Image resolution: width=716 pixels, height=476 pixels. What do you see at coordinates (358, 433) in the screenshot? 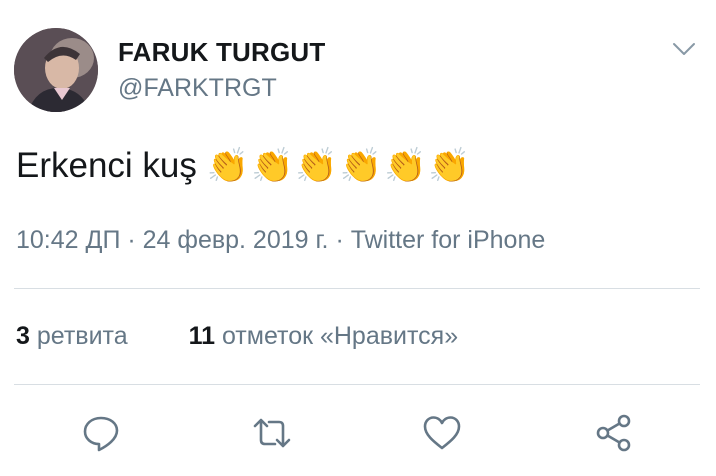
I see `action-bar` at bounding box center [358, 433].